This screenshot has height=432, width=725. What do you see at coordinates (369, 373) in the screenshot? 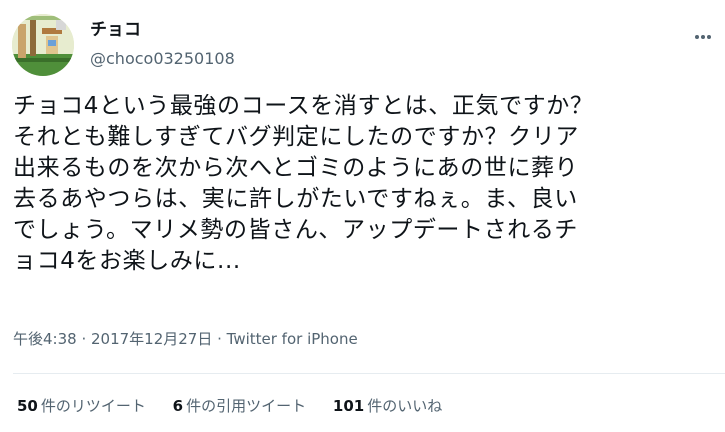
I see `divider` at bounding box center [369, 373].